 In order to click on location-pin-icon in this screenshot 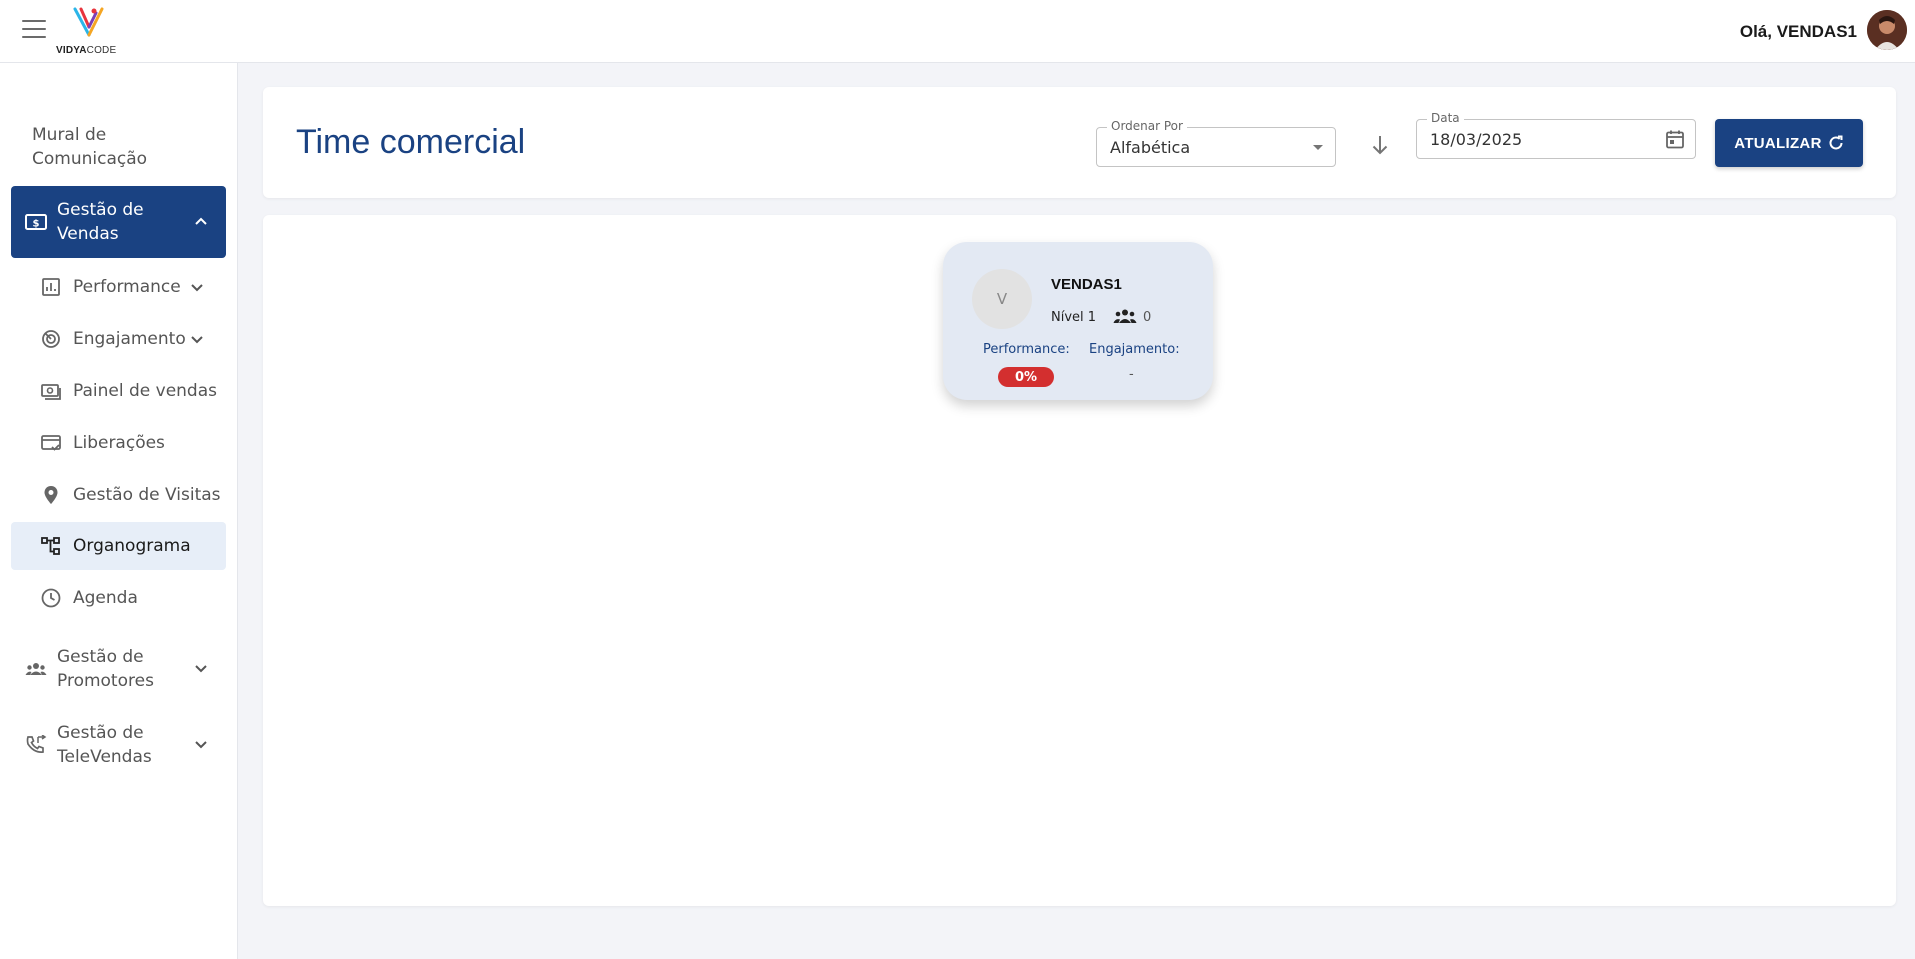, I will do `click(51, 495)`.